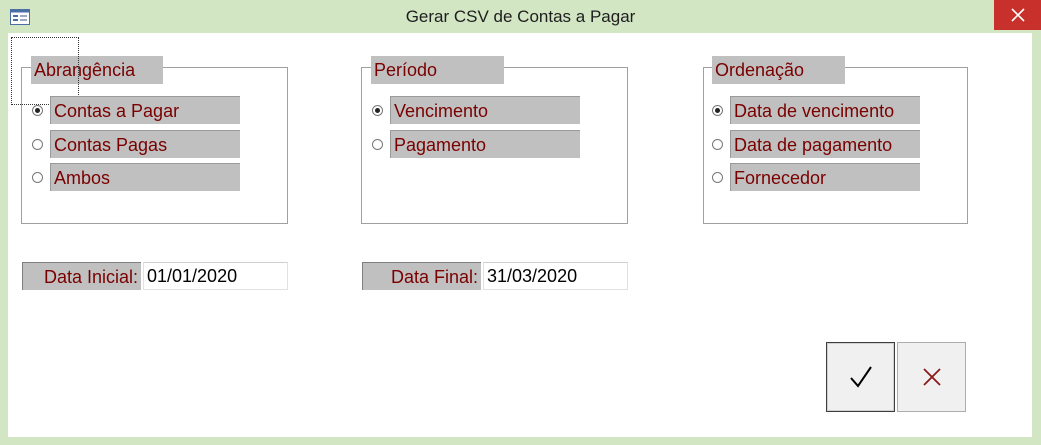 This screenshot has width=1041, height=445. What do you see at coordinates (485, 110) in the screenshot?
I see `option-label: Vencimento` at bounding box center [485, 110].